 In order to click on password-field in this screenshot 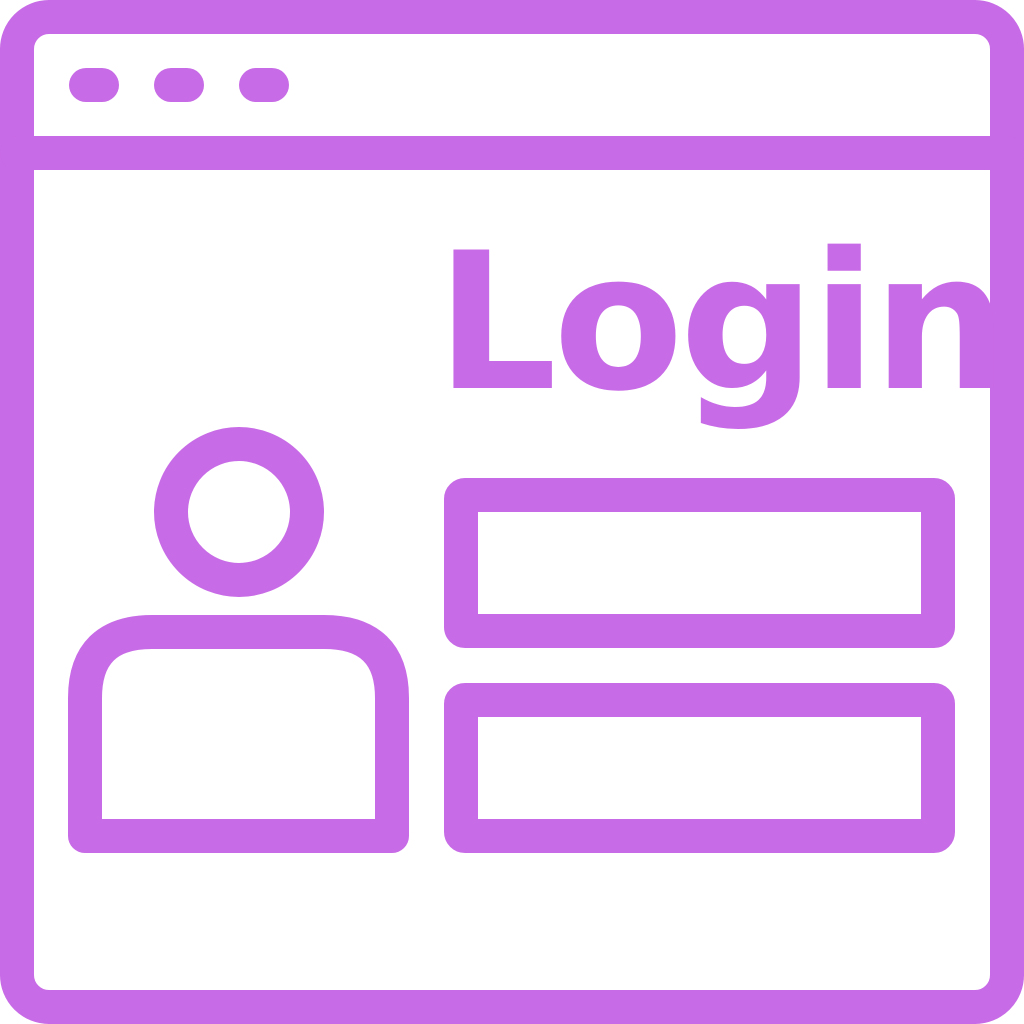, I will do `click(699, 768)`.